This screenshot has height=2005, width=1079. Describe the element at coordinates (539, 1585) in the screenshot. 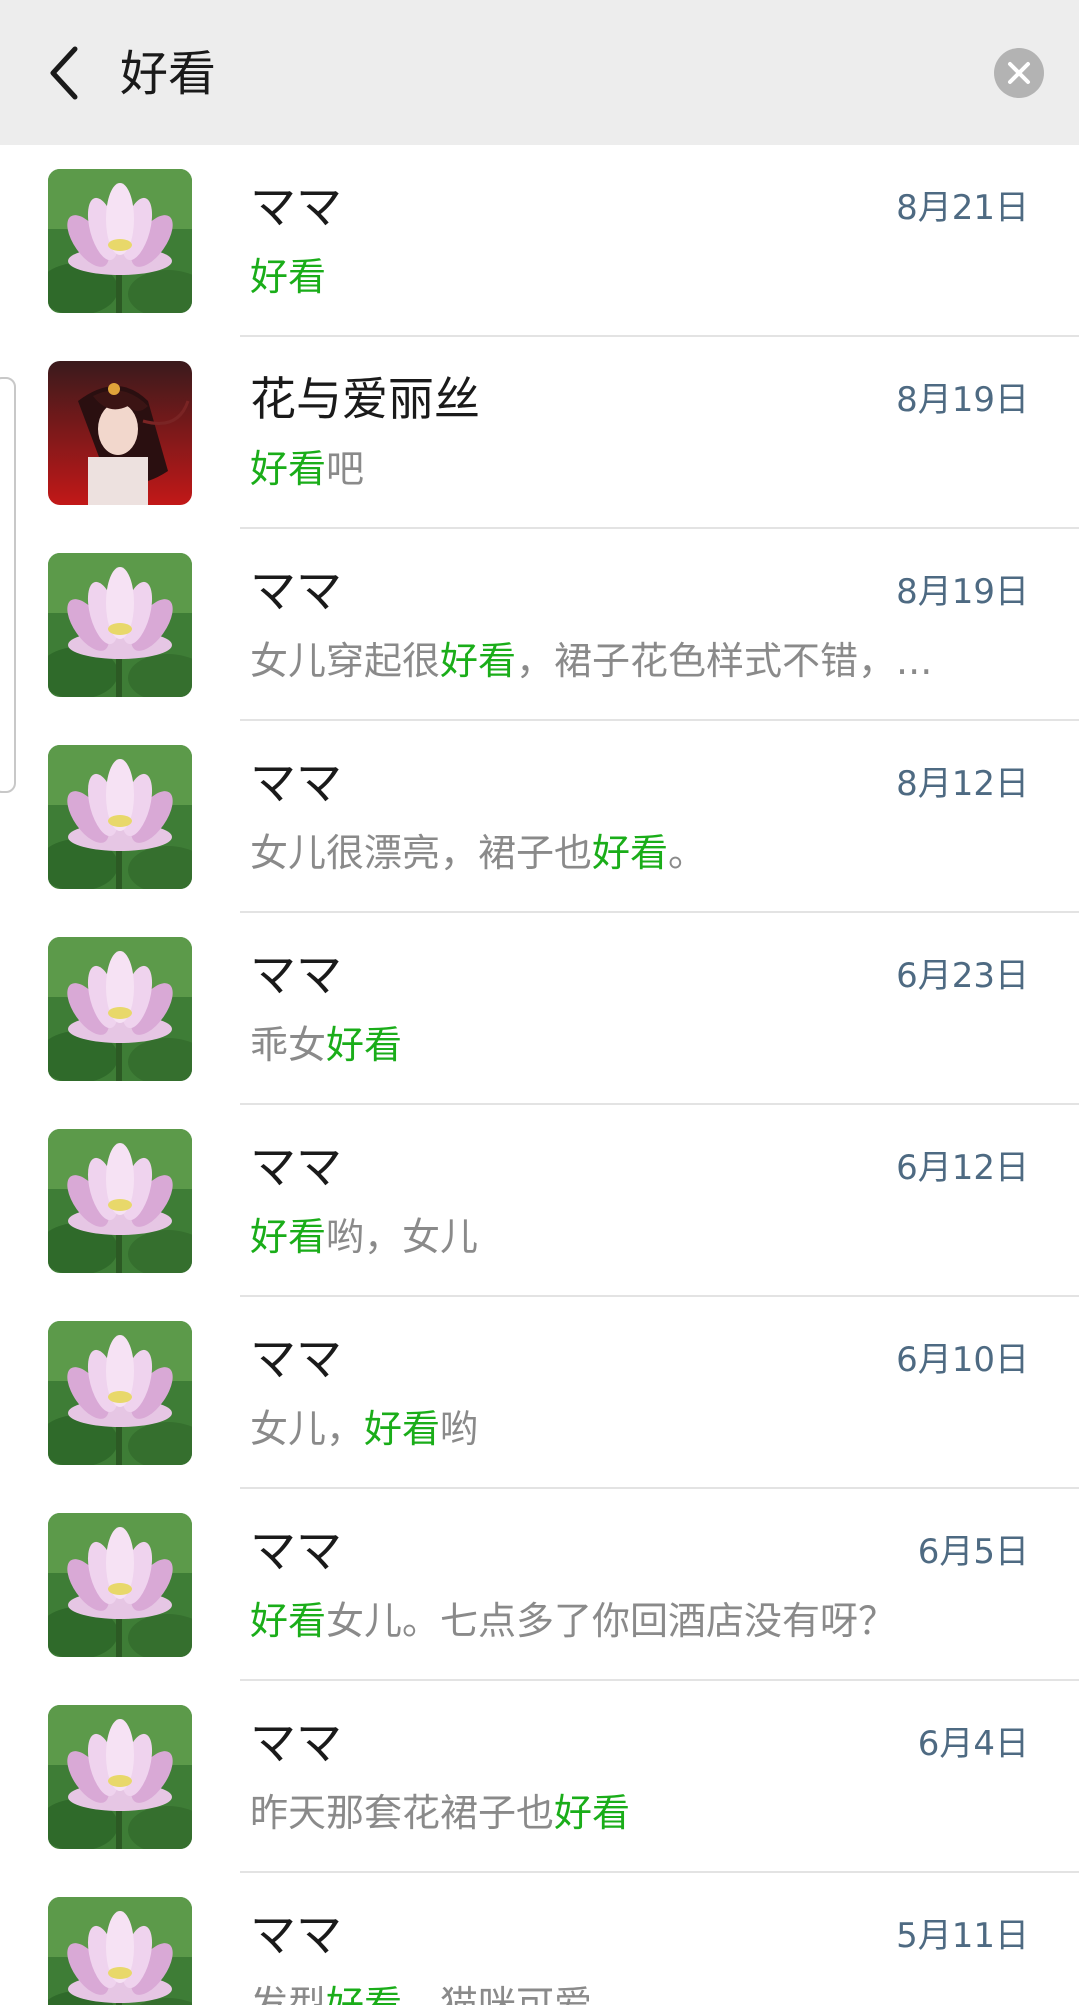

I see `search-result-row: ママ 6月5日好看女儿。七点多了你回酒店没有呀？` at that location.